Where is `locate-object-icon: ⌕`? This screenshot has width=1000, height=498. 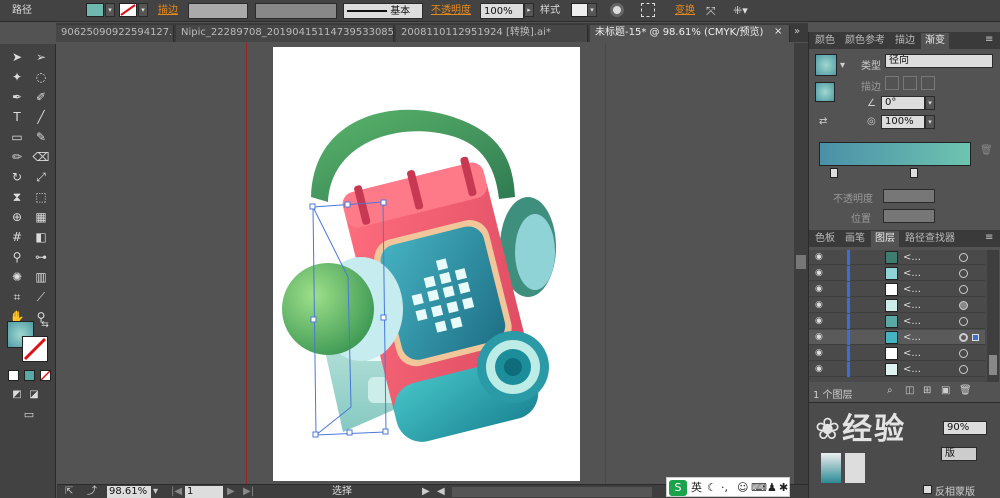 locate-object-icon: ⌕ is located at coordinates (890, 390).